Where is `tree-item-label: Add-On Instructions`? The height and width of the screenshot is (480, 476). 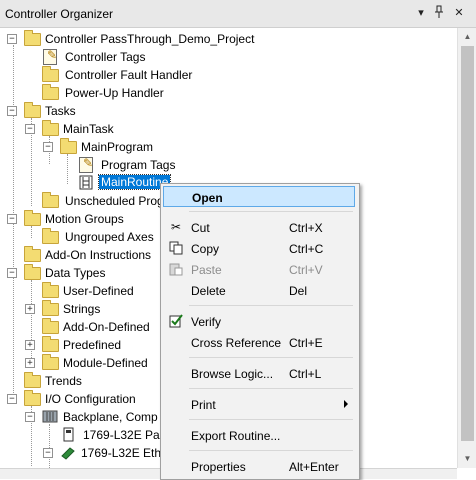
tree-item-label: Add-On Instructions is located at coordinates (98, 255).